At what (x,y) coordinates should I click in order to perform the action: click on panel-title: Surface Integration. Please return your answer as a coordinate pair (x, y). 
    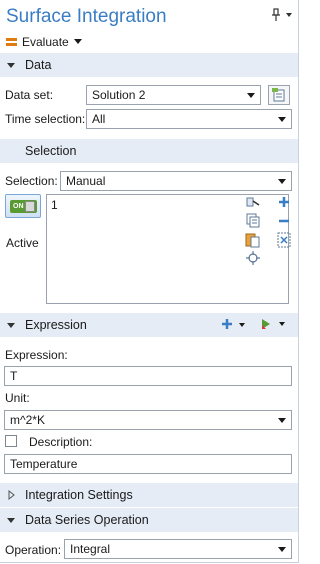
    Looking at the image, I should click on (86, 16).